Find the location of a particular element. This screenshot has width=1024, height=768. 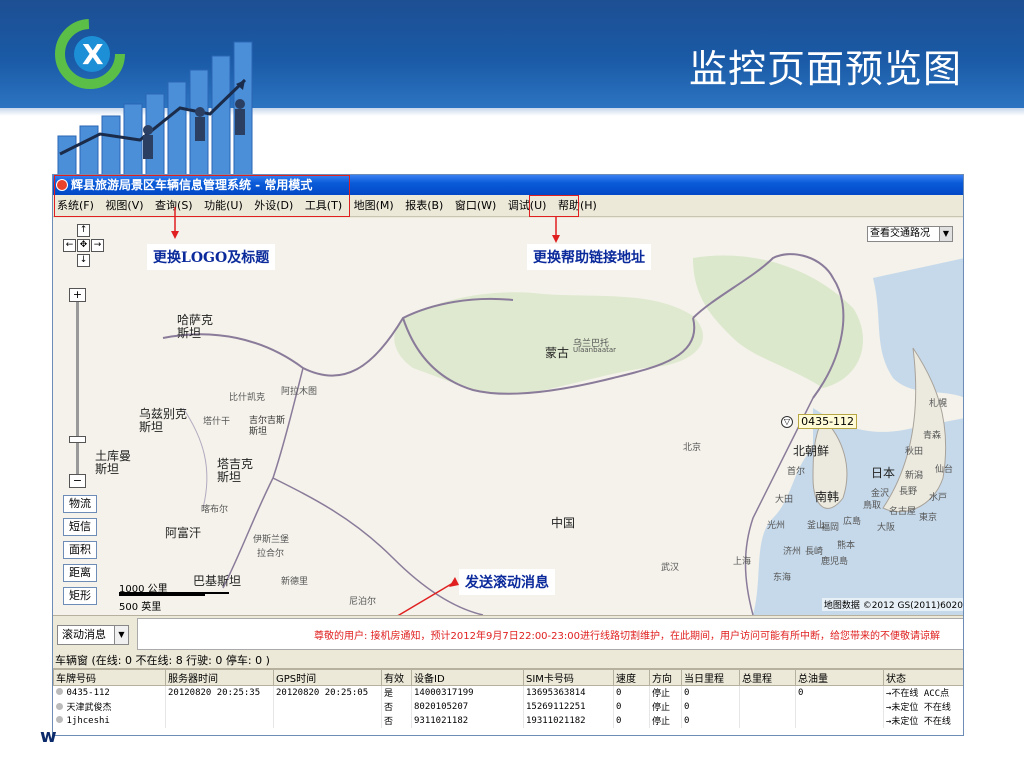

column-header: 状态 is located at coordinates (923, 677).